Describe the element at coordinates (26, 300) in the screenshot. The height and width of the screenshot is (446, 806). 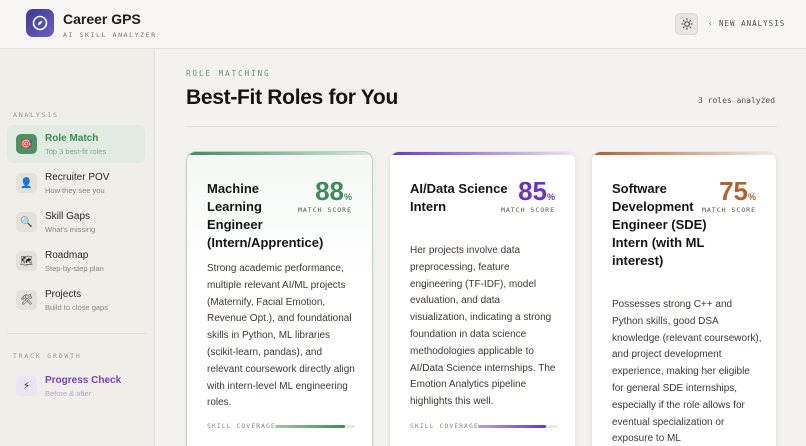
I see `tools-icon: 🛠` at that location.